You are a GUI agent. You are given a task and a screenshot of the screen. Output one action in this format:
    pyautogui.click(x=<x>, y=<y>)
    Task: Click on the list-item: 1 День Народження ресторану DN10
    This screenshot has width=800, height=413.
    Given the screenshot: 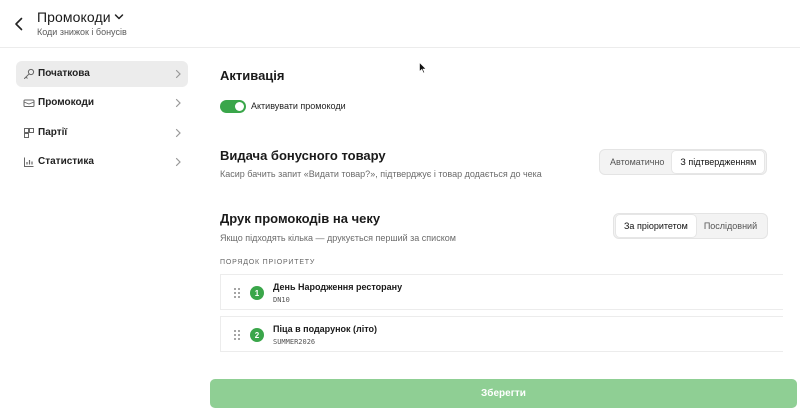 What is the action you would take?
    pyautogui.click(x=501, y=292)
    